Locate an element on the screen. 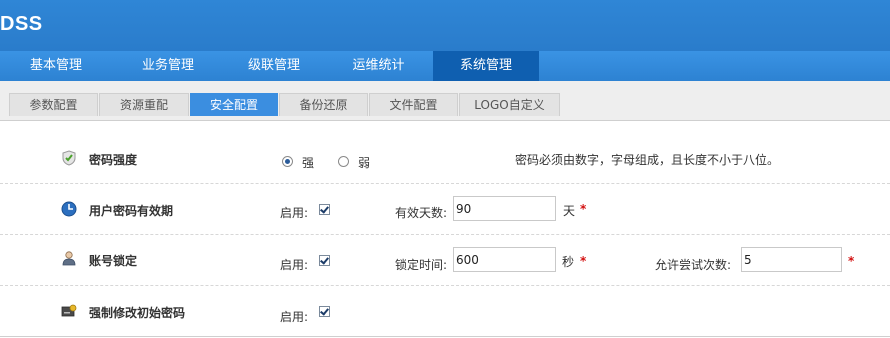 The width and height of the screenshot is (890, 338). lock-time-label: 锁定时间: is located at coordinates (421, 265).